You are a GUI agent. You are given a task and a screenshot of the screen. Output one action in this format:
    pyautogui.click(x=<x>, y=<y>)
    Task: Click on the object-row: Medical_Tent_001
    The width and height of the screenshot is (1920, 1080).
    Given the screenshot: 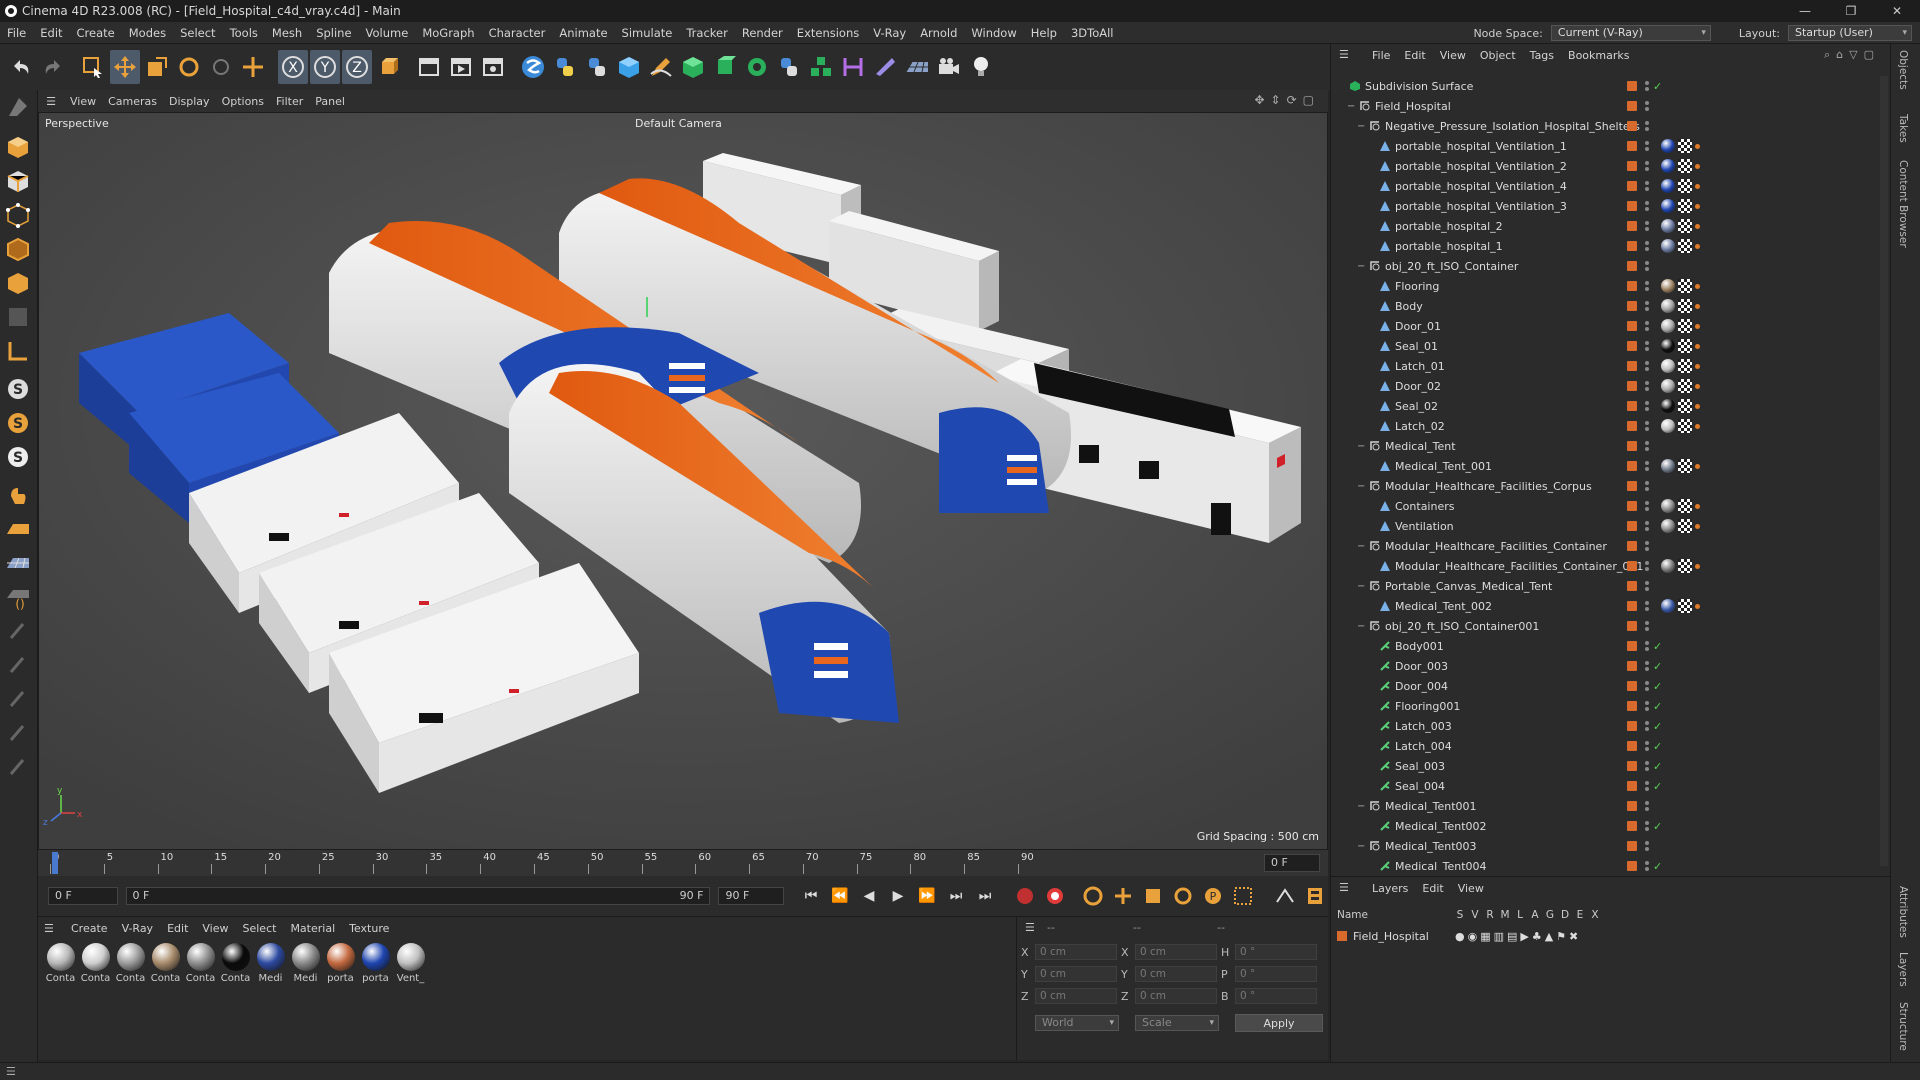 What is the action you would take?
    pyautogui.click(x=1609, y=466)
    